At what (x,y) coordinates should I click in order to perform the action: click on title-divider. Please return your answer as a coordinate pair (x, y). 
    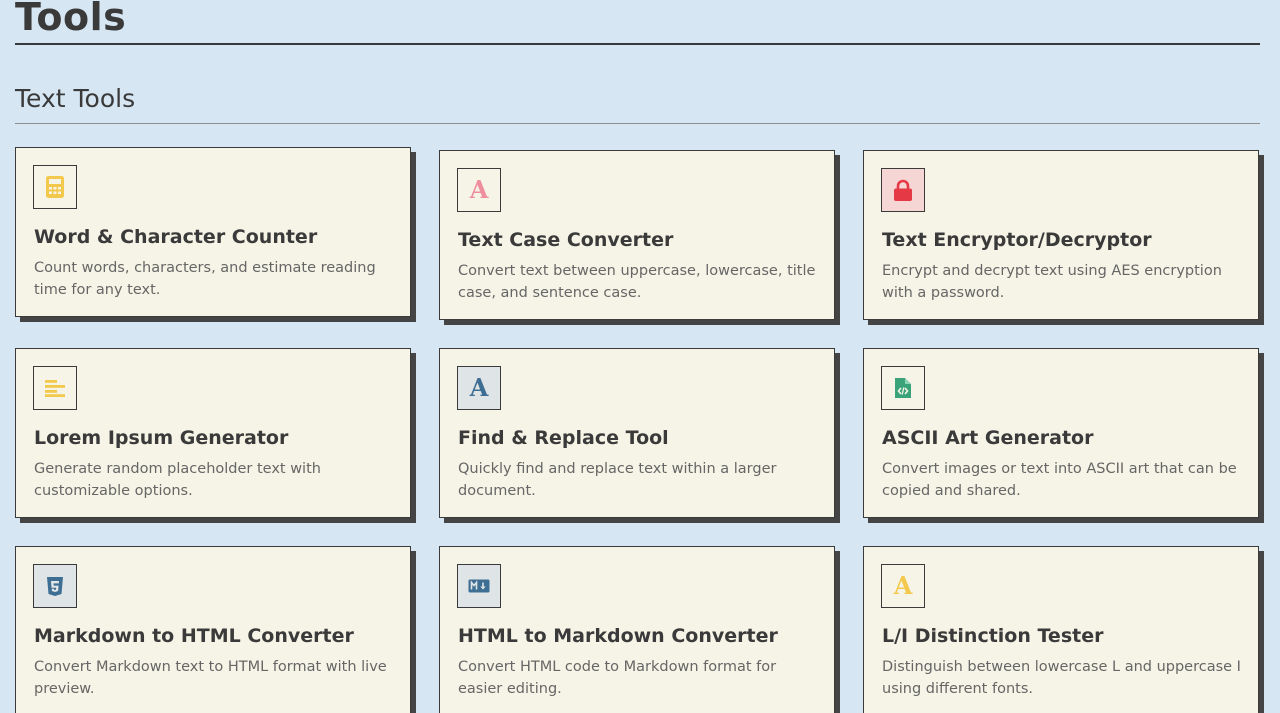
    Looking at the image, I should click on (637, 44).